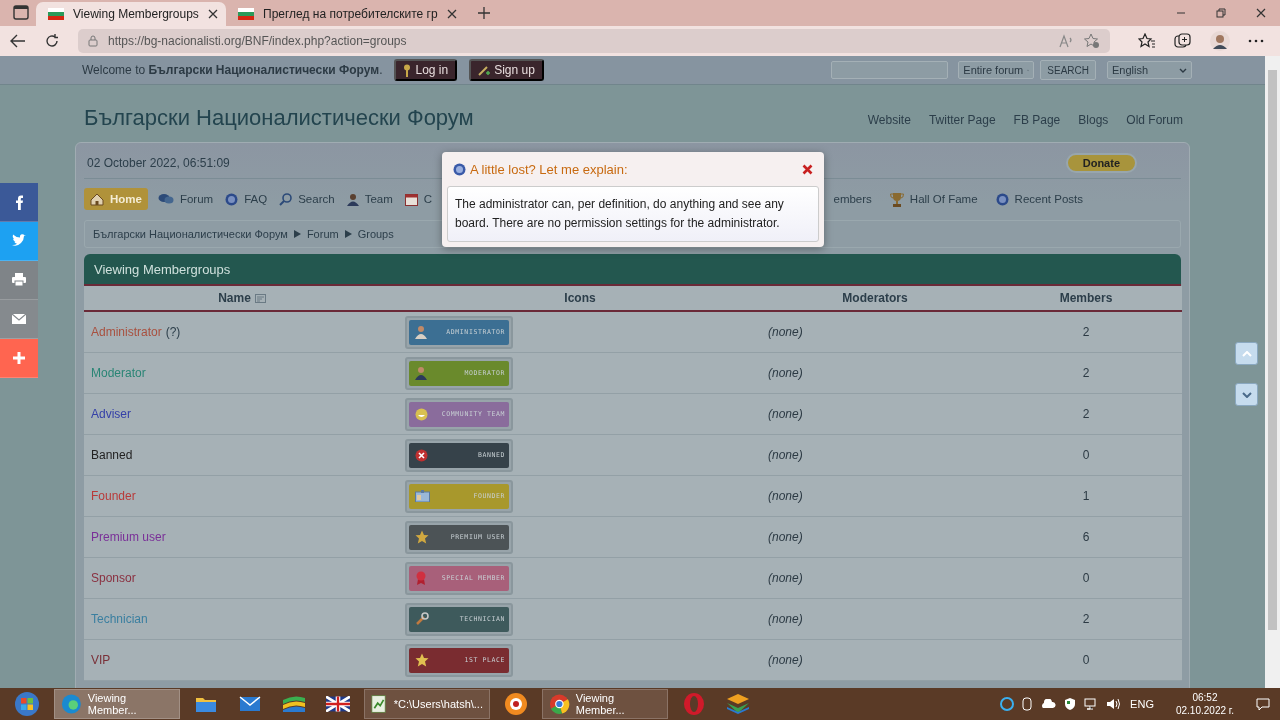 The width and height of the screenshot is (1280, 720). Describe the element at coordinates (875, 299) in the screenshot. I see `column-header: Moderators` at that location.